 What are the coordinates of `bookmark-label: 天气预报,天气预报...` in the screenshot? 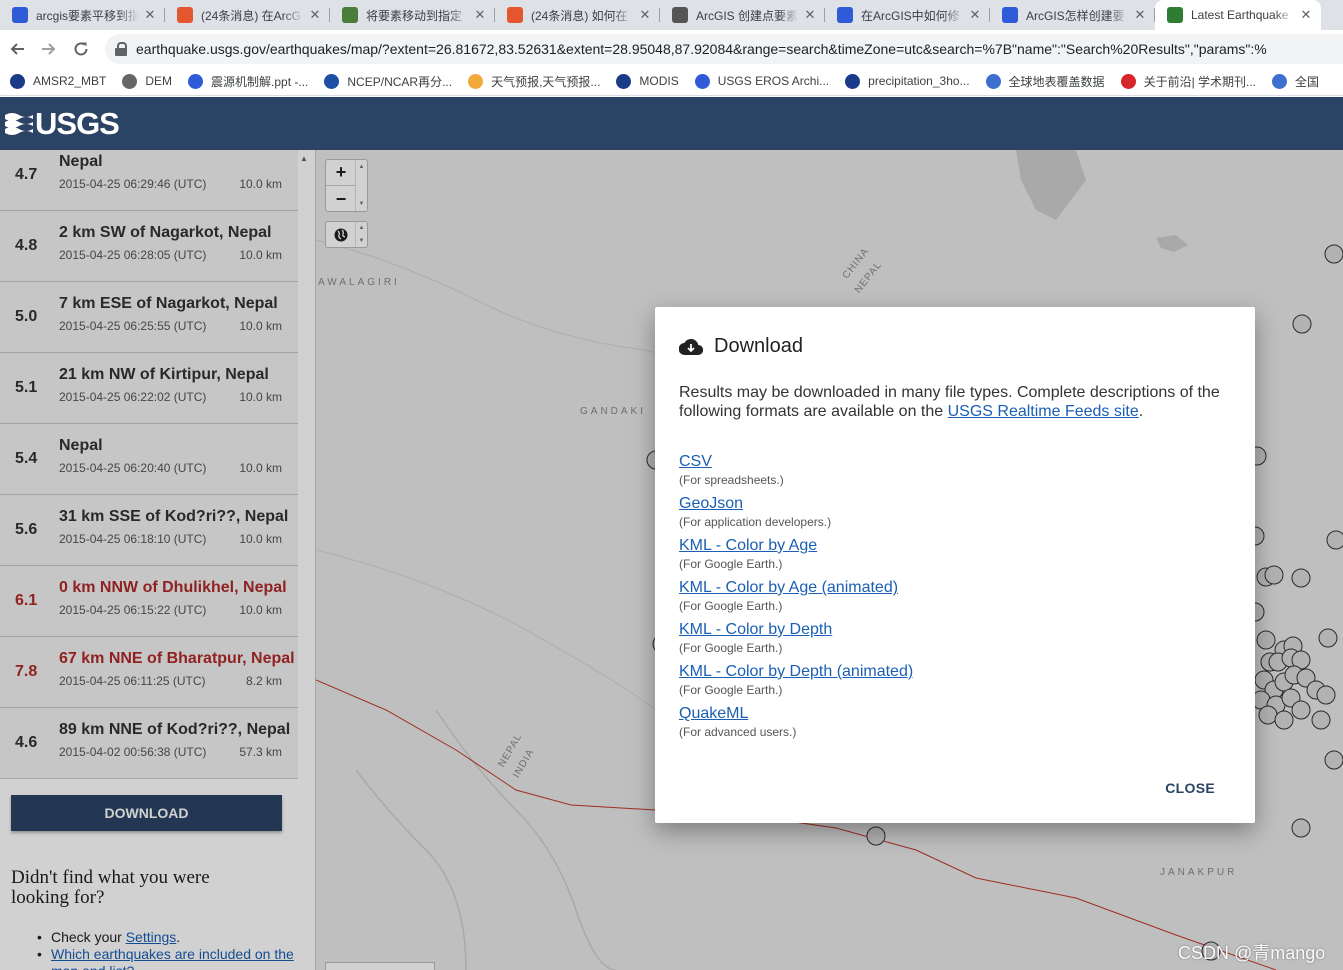 It's located at (546, 81).